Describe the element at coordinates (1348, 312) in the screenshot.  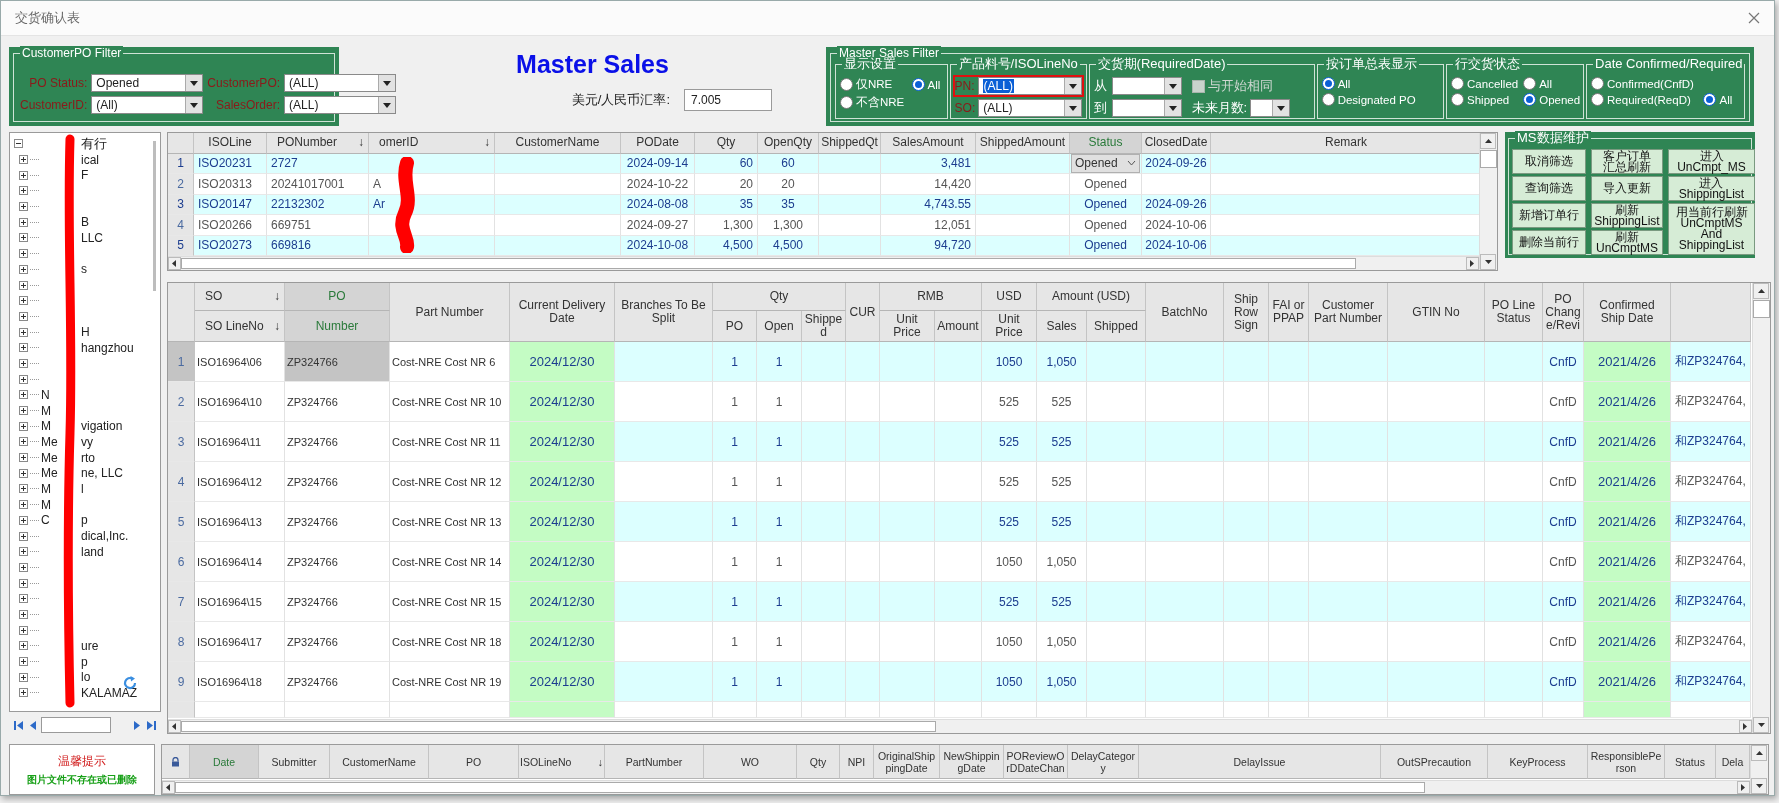
I see `column-header: Customer Part Number` at that location.